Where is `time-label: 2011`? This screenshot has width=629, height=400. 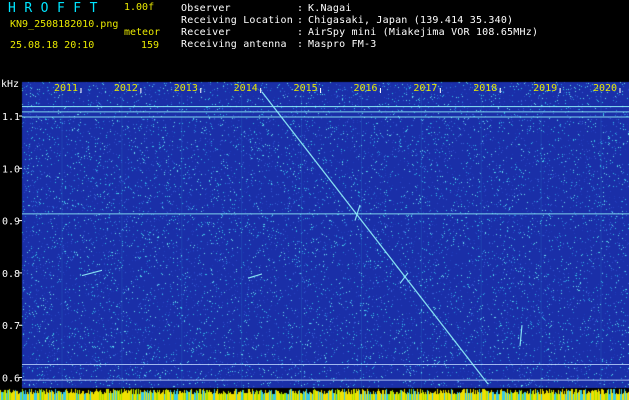 time-label: 2011 is located at coordinates (66, 88).